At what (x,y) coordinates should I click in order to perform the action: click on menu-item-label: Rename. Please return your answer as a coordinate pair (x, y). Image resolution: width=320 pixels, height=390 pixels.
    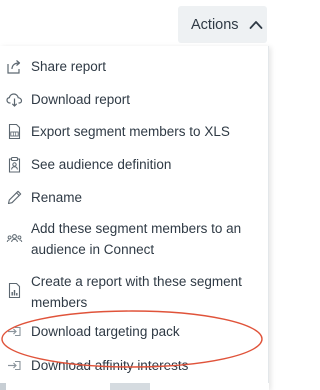
    Looking at the image, I should click on (57, 197).